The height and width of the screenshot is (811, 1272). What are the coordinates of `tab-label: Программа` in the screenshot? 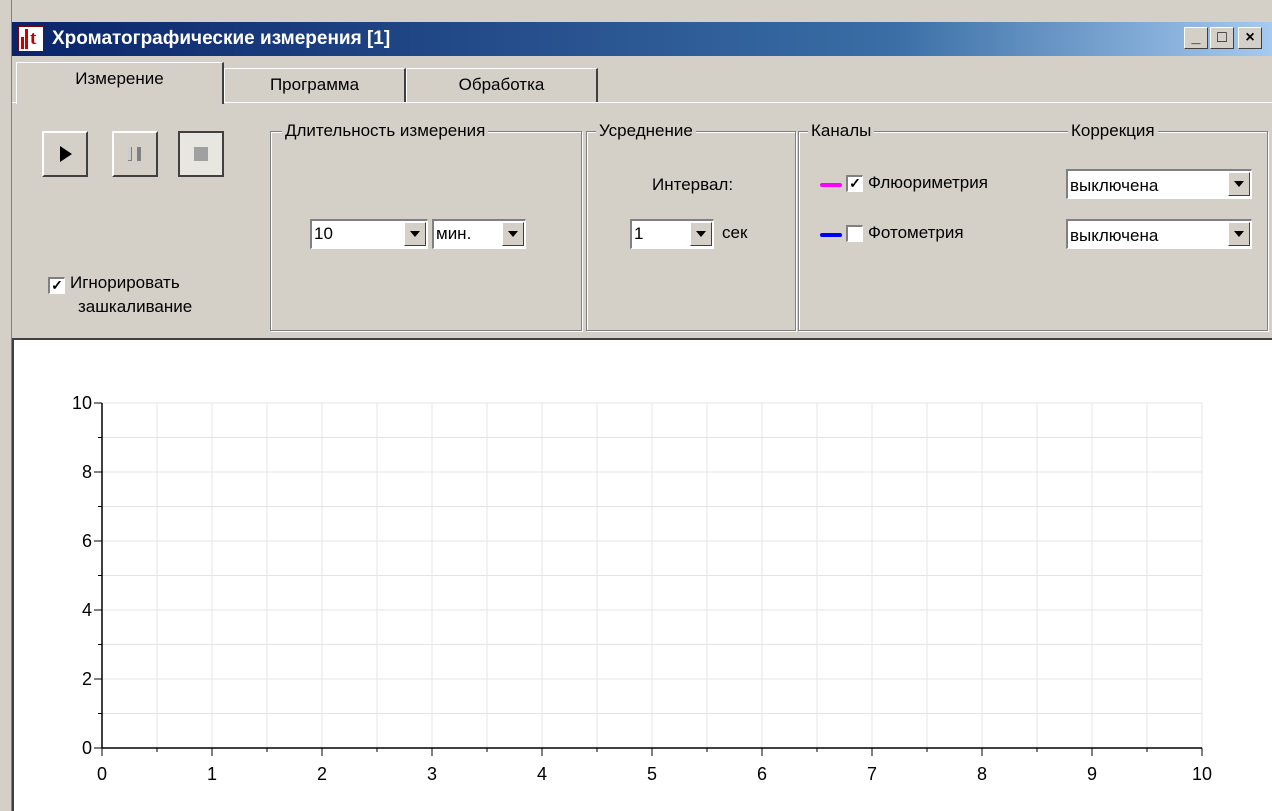 It's located at (314, 84).